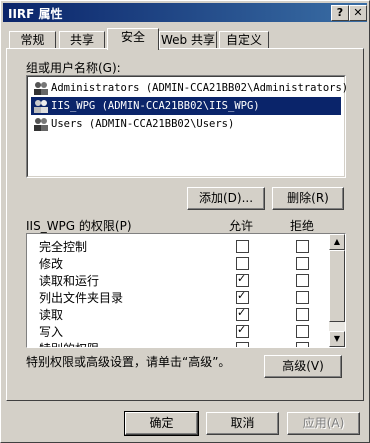  Describe the element at coordinates (82, 40) in the screenshot. I see `tab-sharing: 共享` at that location.